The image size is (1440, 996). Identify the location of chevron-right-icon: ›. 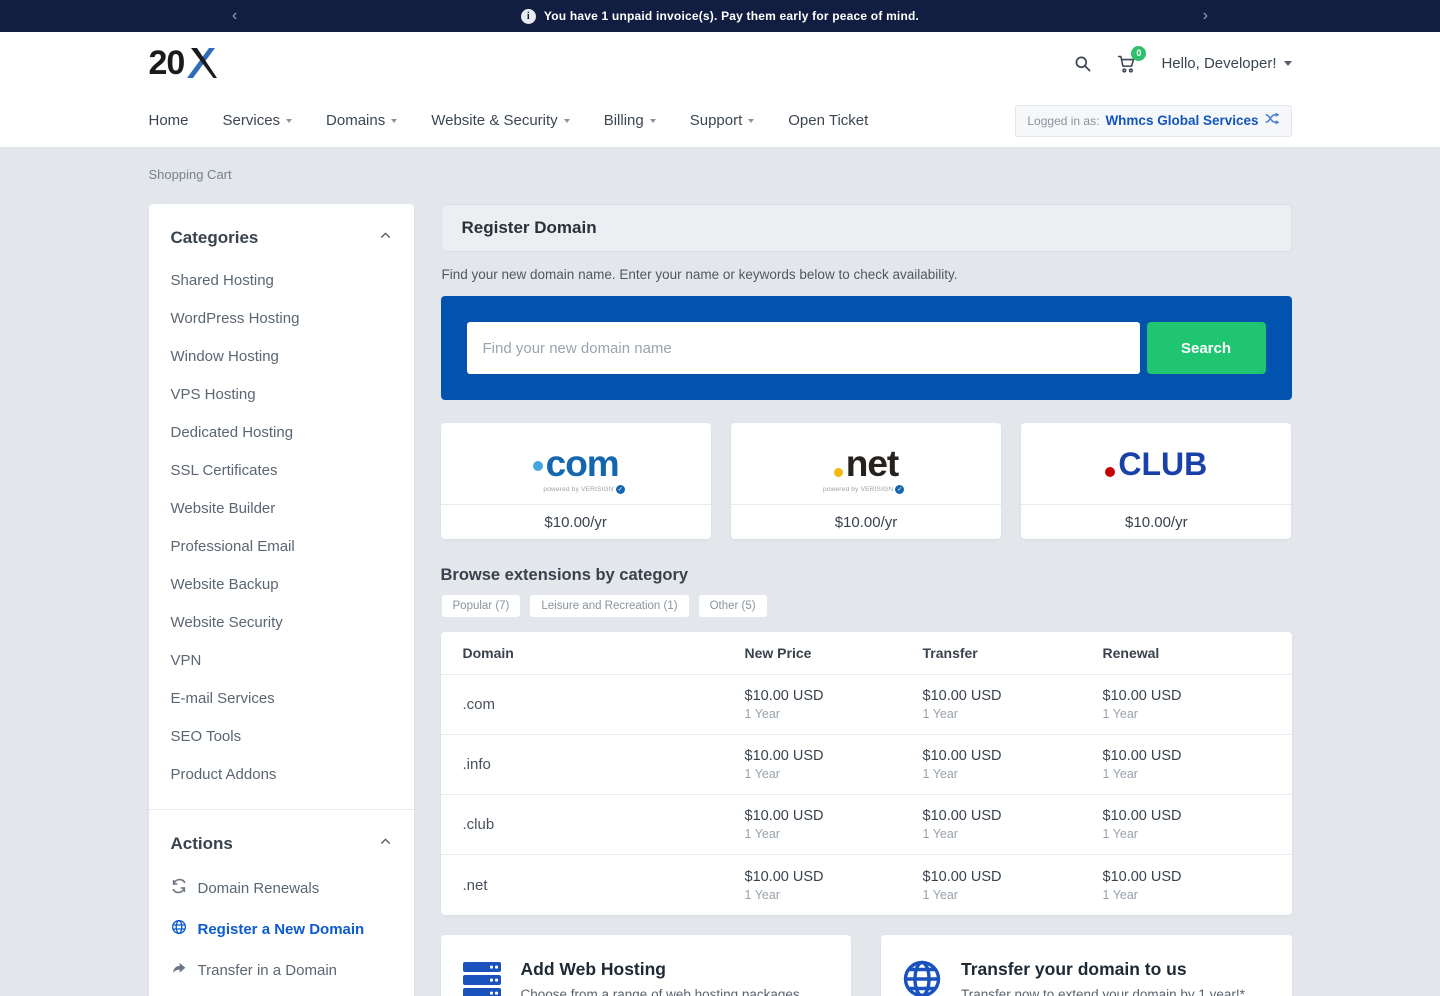
(1205, 16).